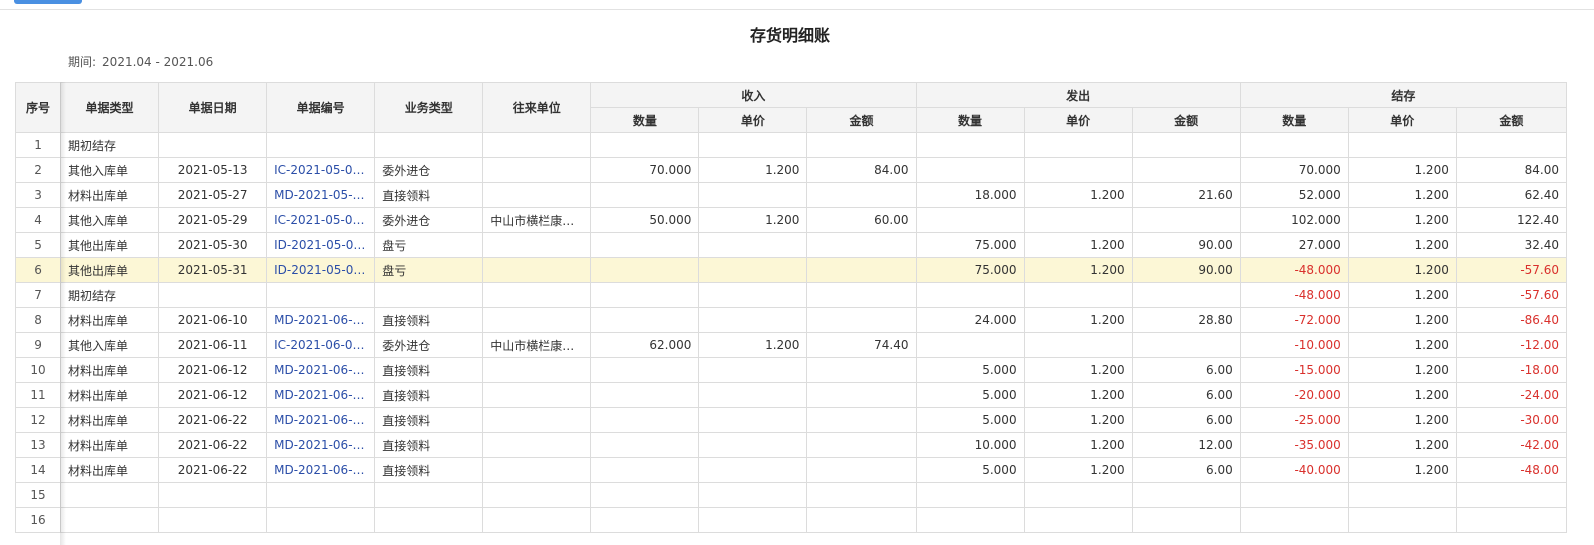 The image size is (1594, 545). What do you see at coordinates (110, 145) in the screenshot?
I see `cell-doc-type: 期初结存` at bounding box center [110, 145].